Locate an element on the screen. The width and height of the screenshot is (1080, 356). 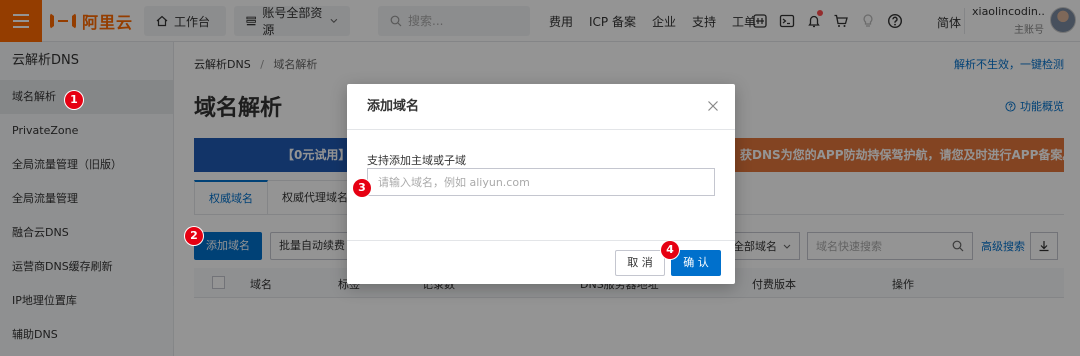
step-marker-2: 2 is located at coordinates (194, 236).